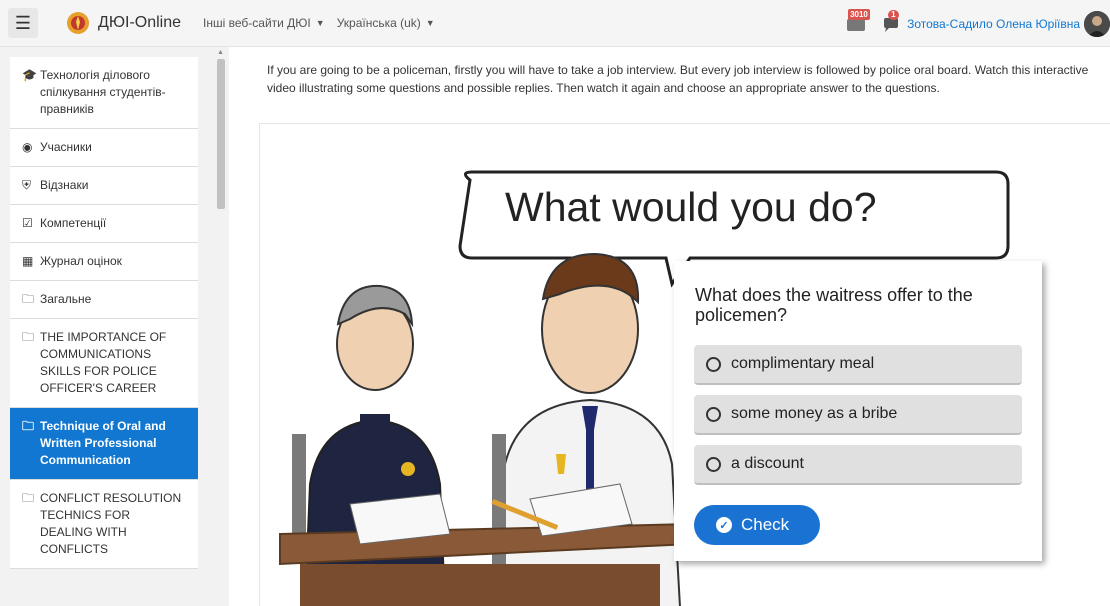  What do you see at coordinates (891, 21) in the screenshot?
I see `messages-button: 1` at bounding box center [891, 21].